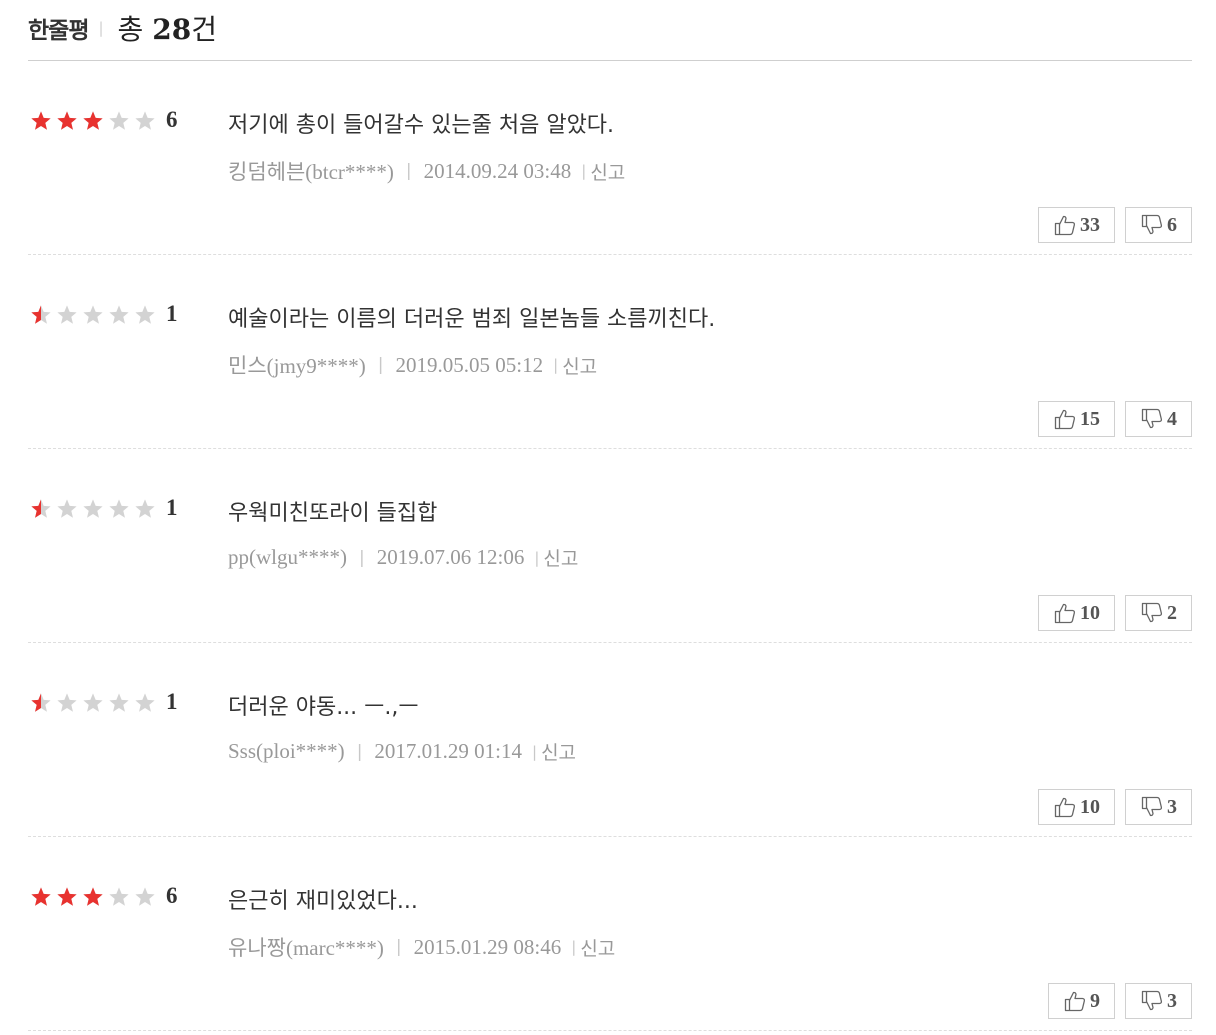 The image size is (1216, 1035). Describe the element at coordinates (1120, 1001) in the screenshot. I see `vote-buttons: 9 3` at that location.